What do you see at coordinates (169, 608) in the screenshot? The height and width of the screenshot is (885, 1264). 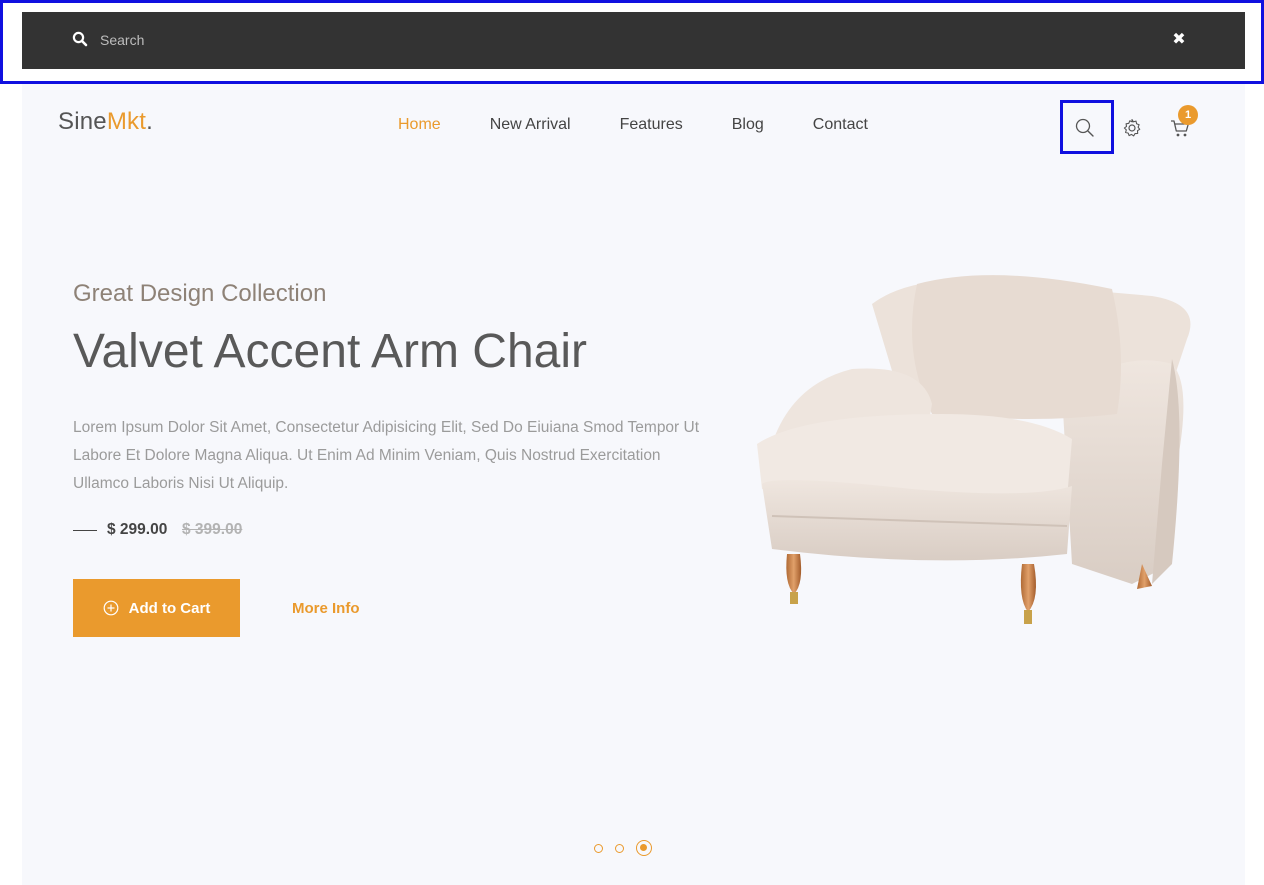 I see `add-to-cart-label: Add to Cart` at bounding box center [169, 608].